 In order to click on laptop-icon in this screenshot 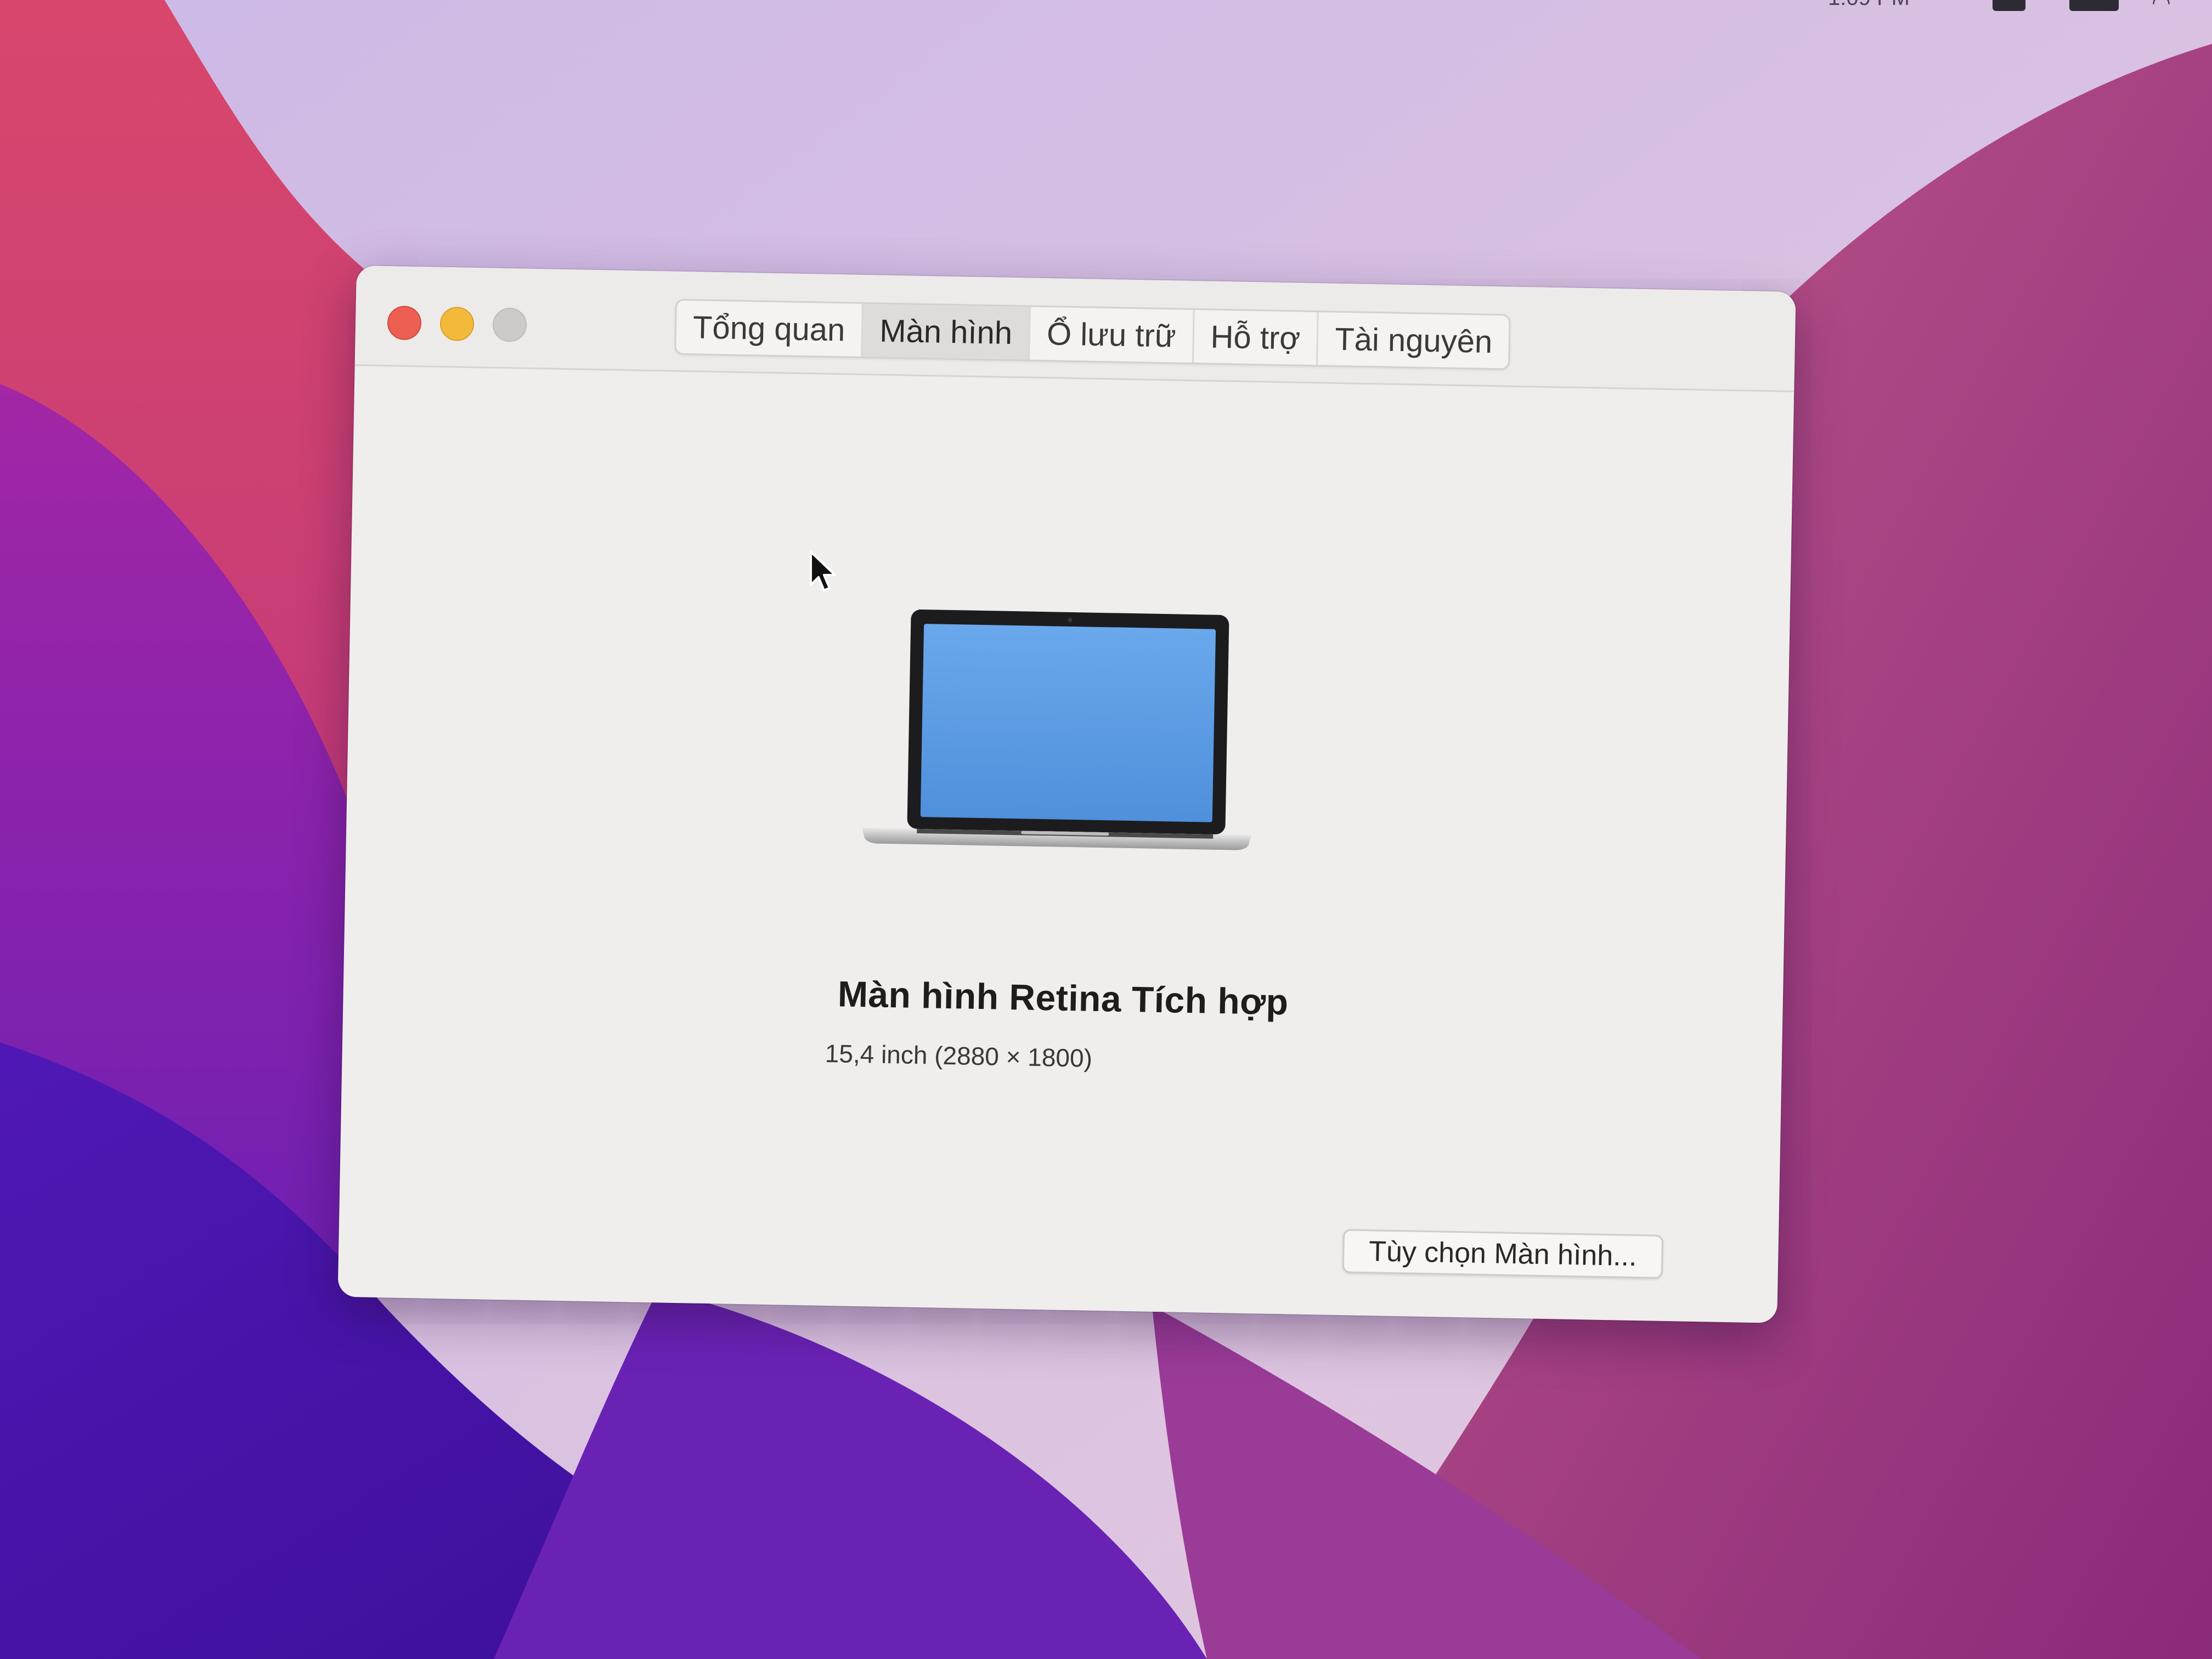, I will do `click(1057, 730)`.